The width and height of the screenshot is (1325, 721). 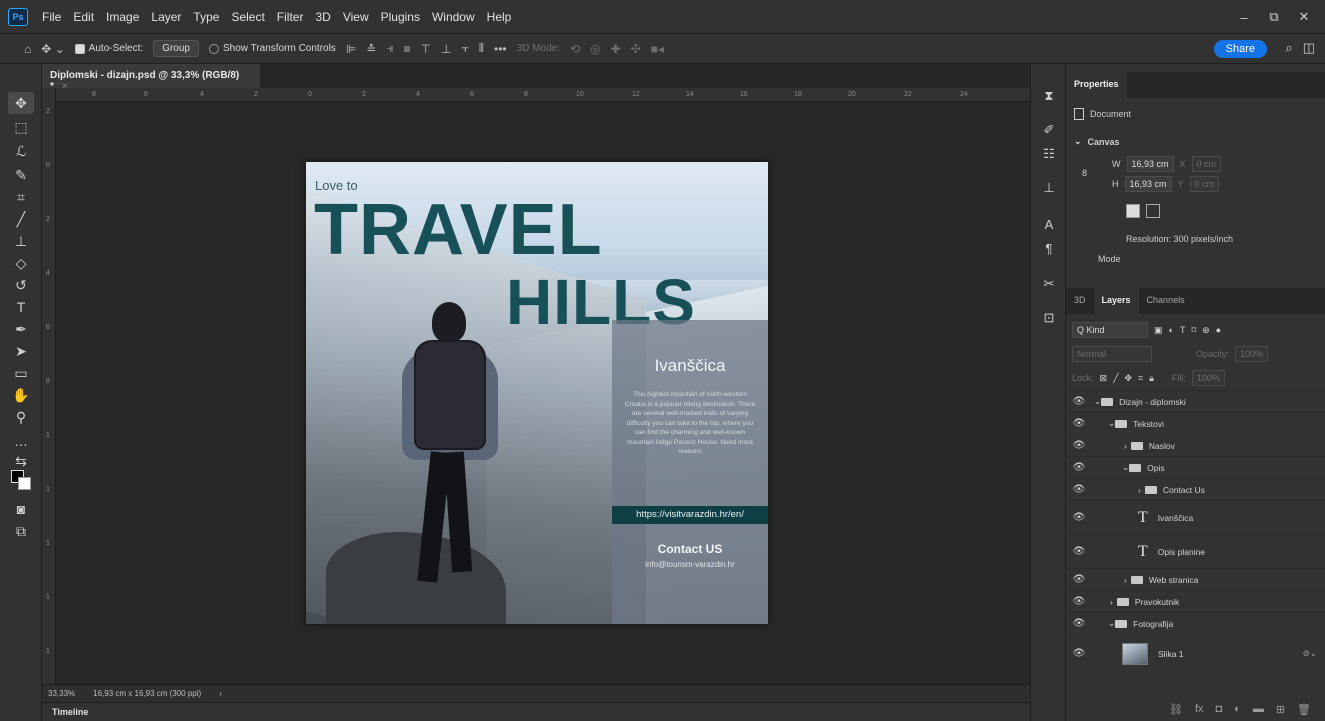 I want to click on lock-position-icon: ✥, so click(x=1128, y=378).